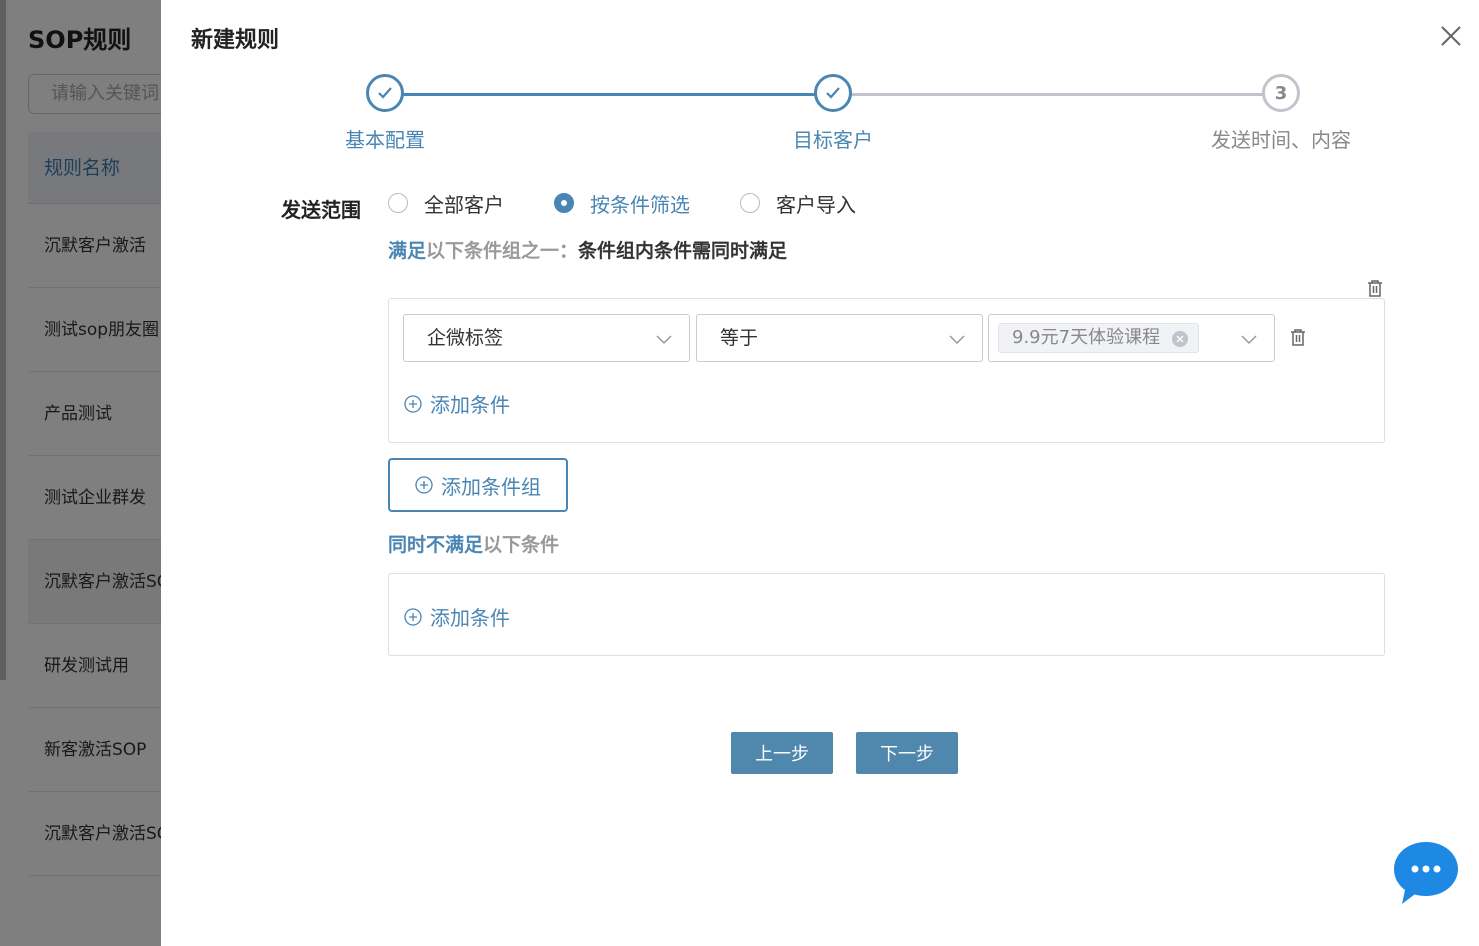 The width and height of the screenshot is (1479, 946). What do you see at coordinates (436, 545) in the screenshot?
I see `title-part: 同时不满足` at bounding box center [436, 545].